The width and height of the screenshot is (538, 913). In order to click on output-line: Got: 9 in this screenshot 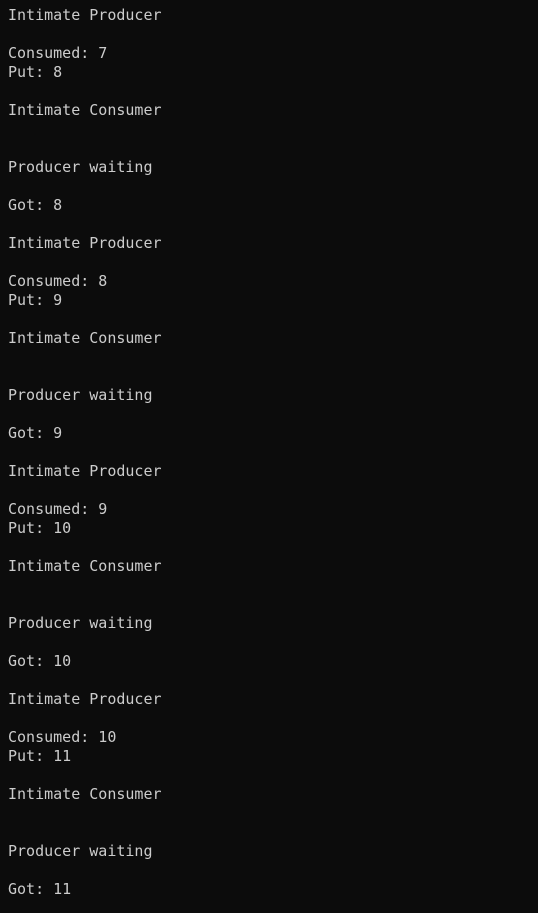, I will do `click(35, 433)`.